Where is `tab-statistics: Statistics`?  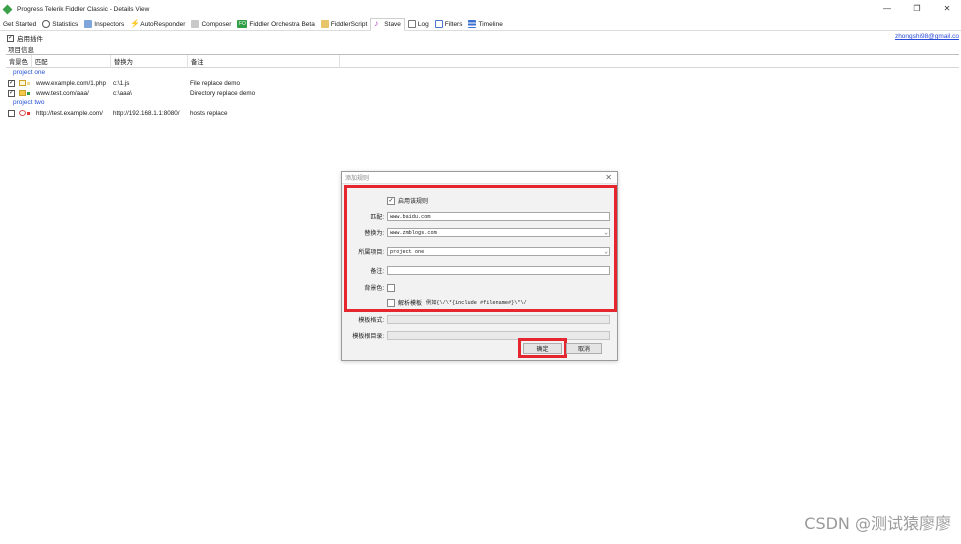
tab-statistics: Statistics is located at coordinates (60, 24).